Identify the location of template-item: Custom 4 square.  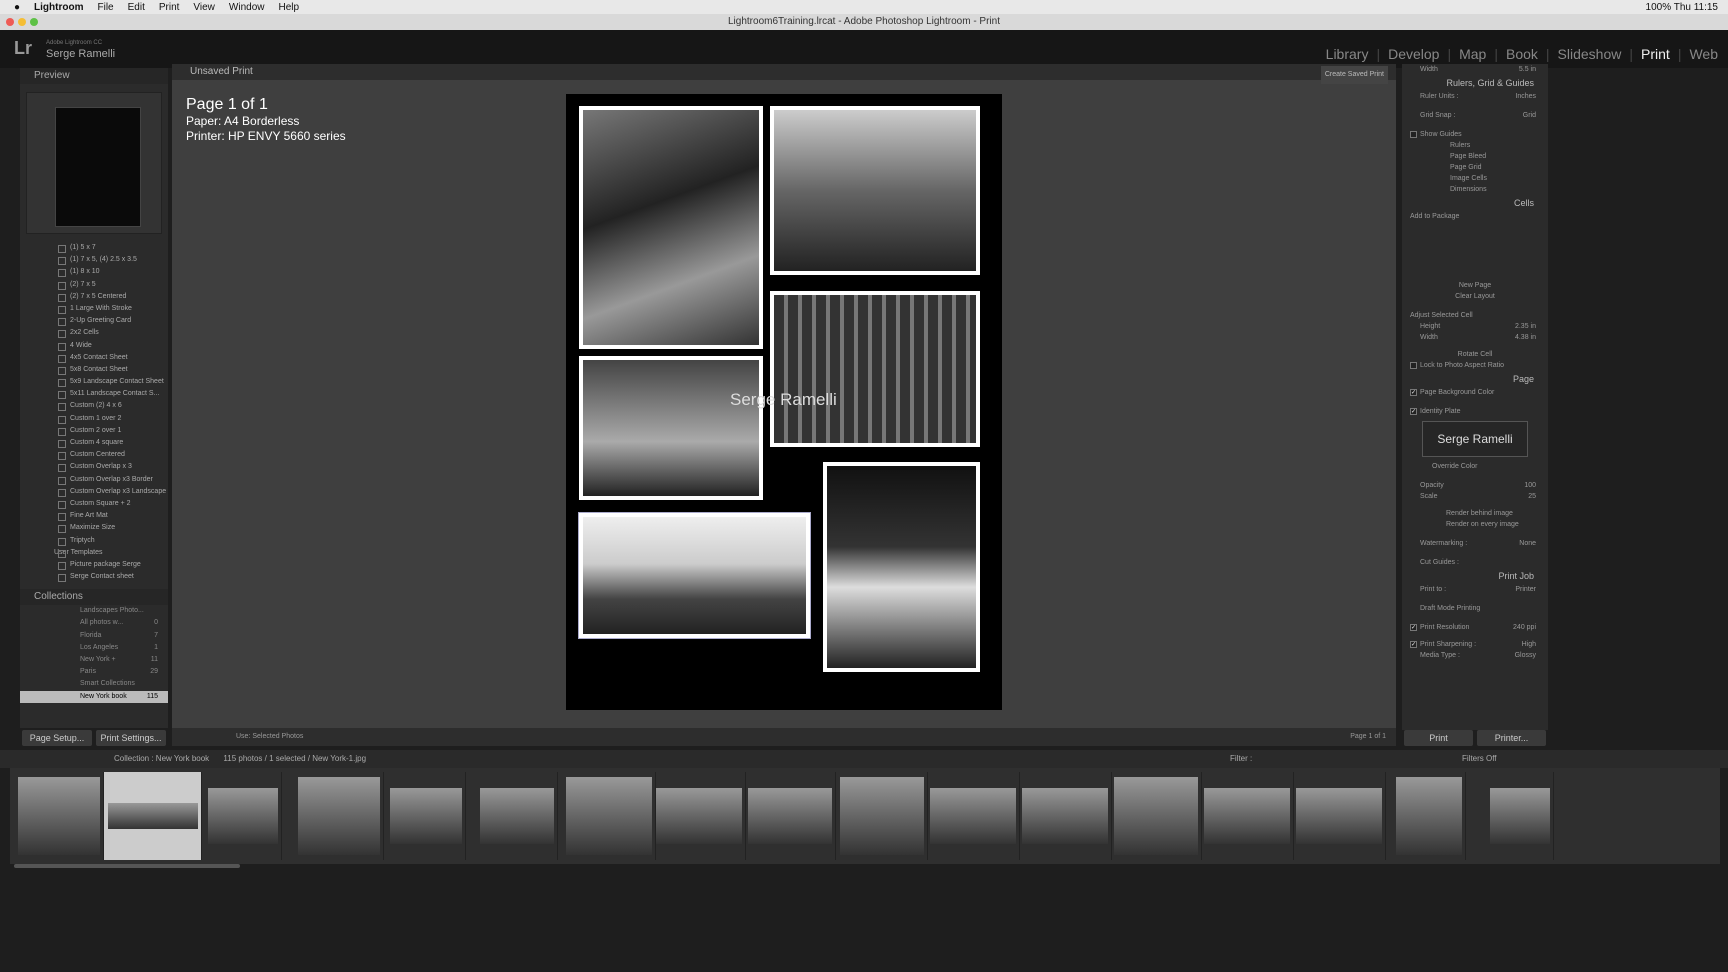
(94, 443).